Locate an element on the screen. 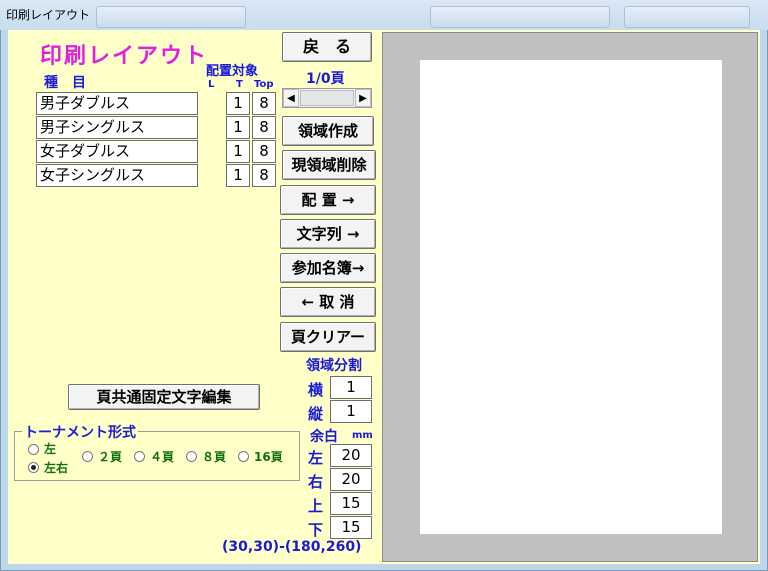  radio-left-right-label: 左右 is located at coordinates (56, 468).